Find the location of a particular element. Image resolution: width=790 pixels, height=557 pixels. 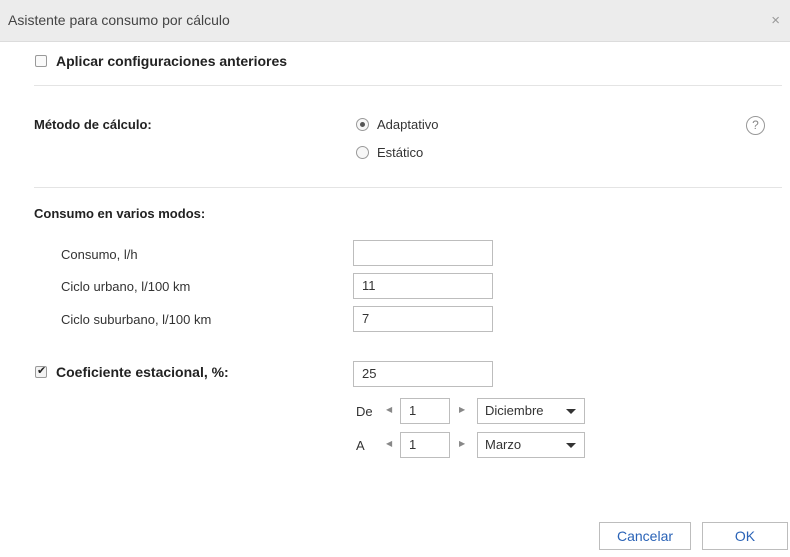

radio-selected-dot is located at coordinates (362, 124).